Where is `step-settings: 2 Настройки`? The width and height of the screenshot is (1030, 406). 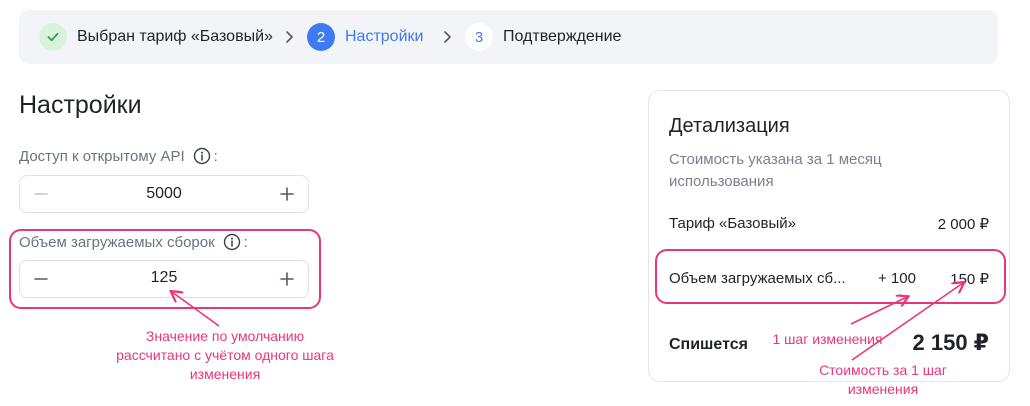 step-settings: 2 Настройки is located at coordinates (365, 37).